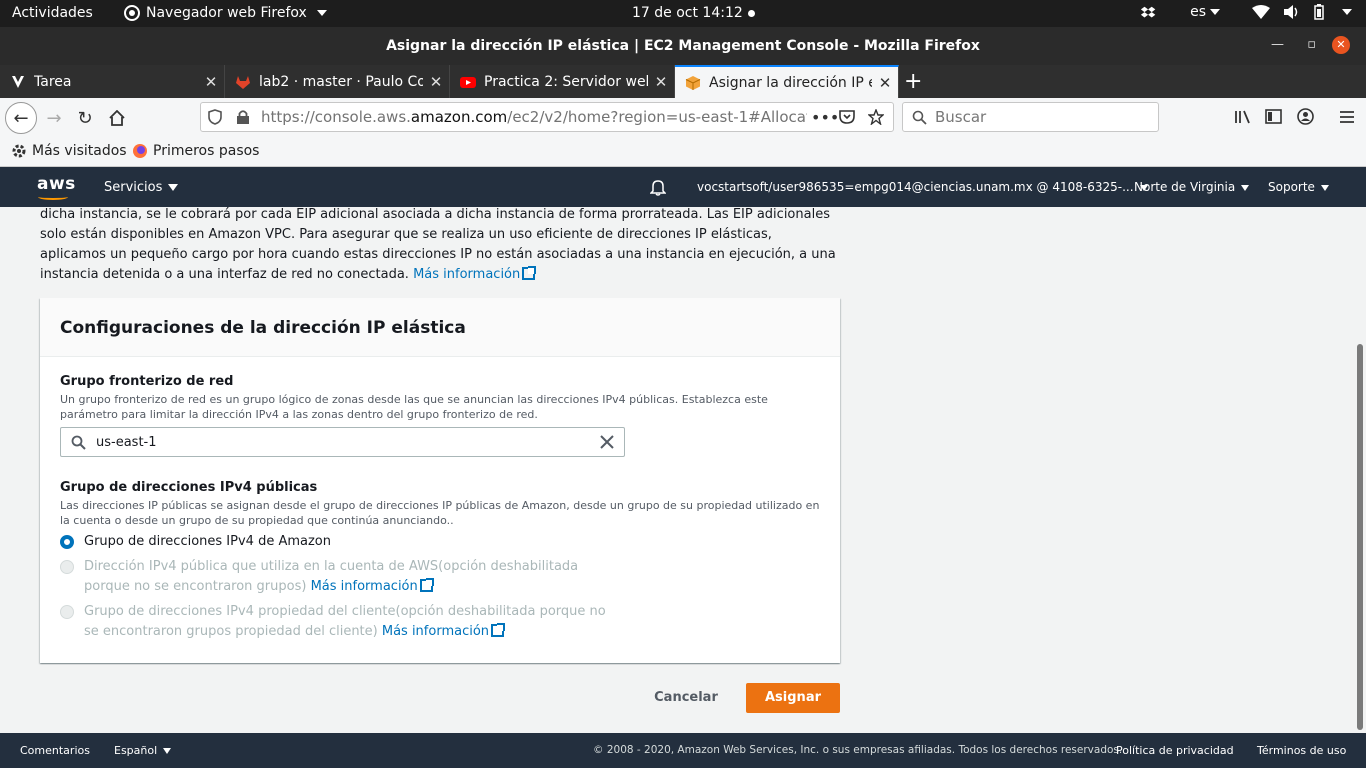 The image size is (1366, 768). I want to click on bookmark-most-visited: Más visitados, so click(69, 151).